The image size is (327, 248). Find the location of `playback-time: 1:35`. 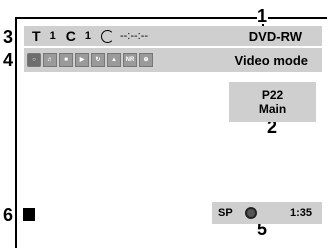

playback-time: 1:35 is located at coordinates (300, 213).